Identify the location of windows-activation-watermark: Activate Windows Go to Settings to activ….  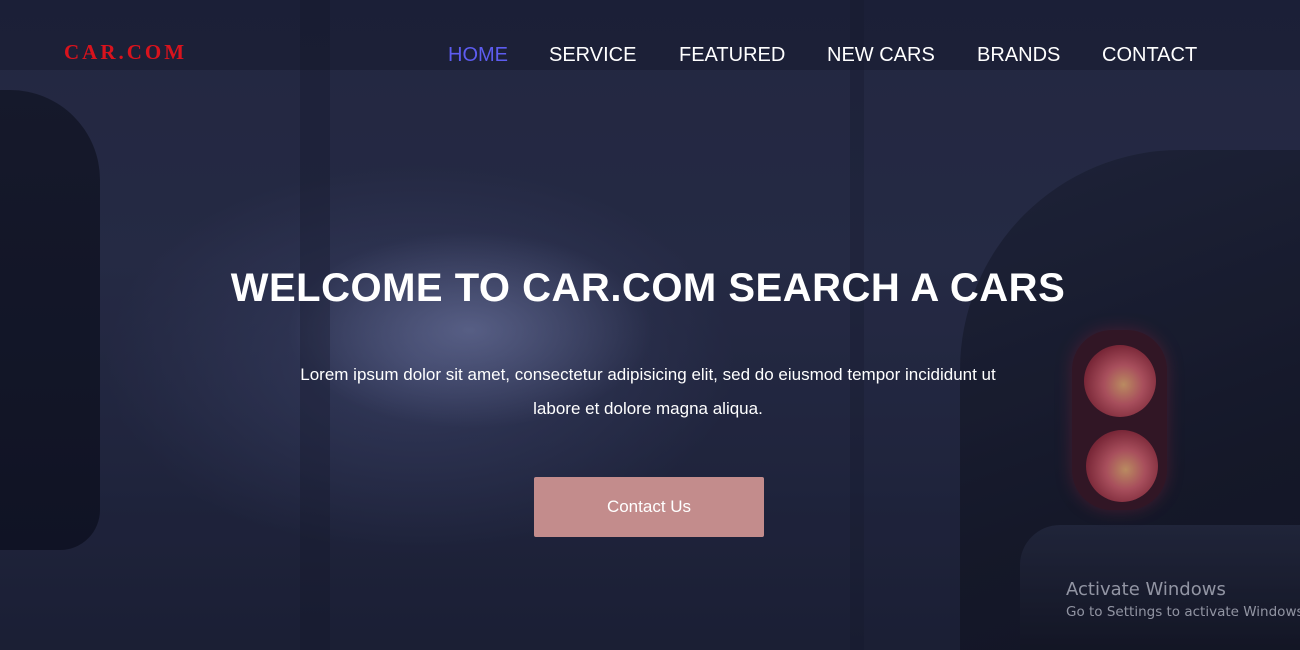
(1183, 601).